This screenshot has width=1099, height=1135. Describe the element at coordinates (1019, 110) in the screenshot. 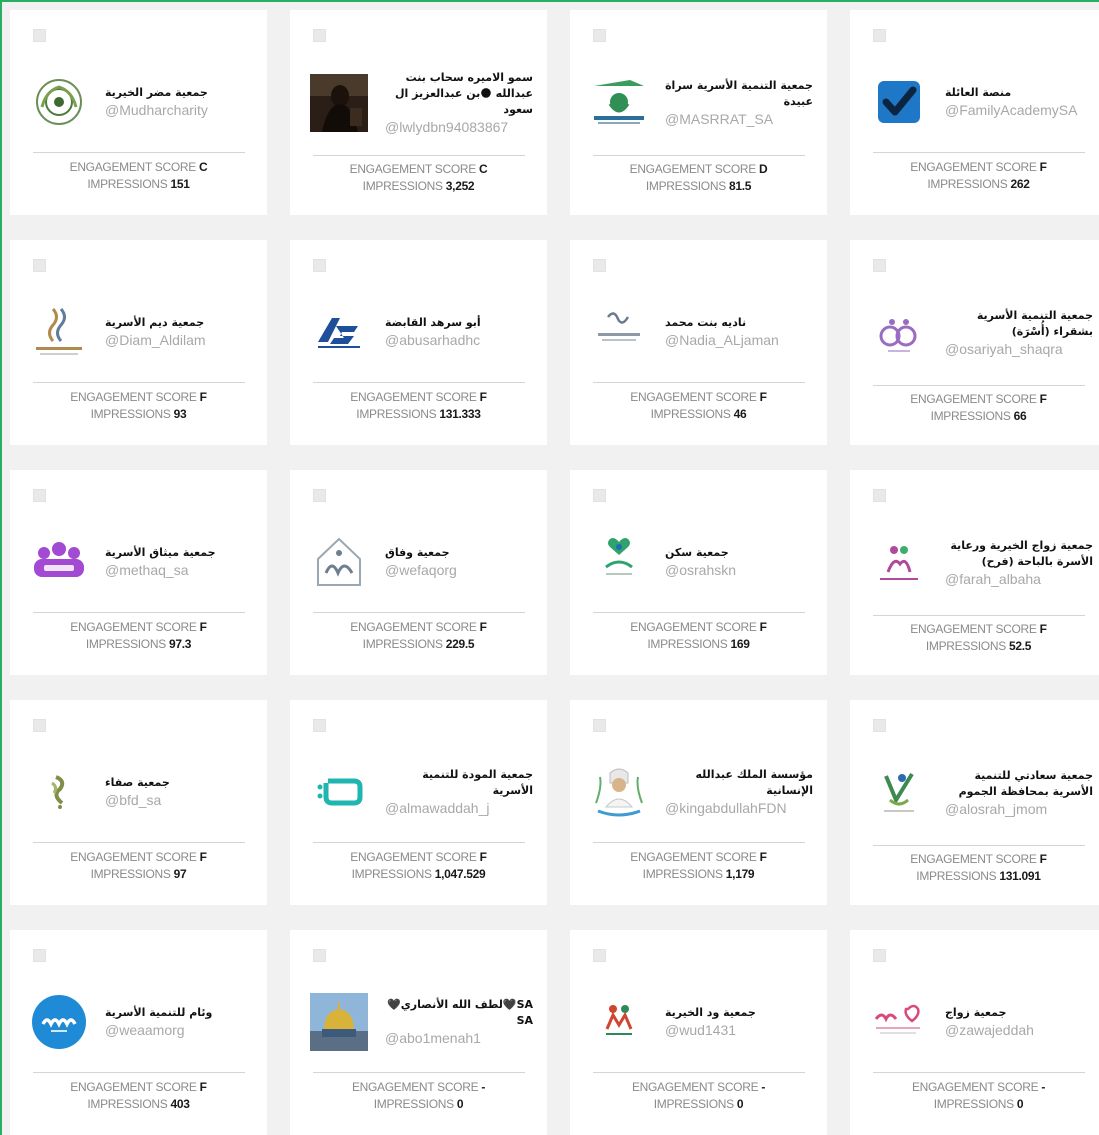

I see `handle: @FamilyAcademySA` at that location.